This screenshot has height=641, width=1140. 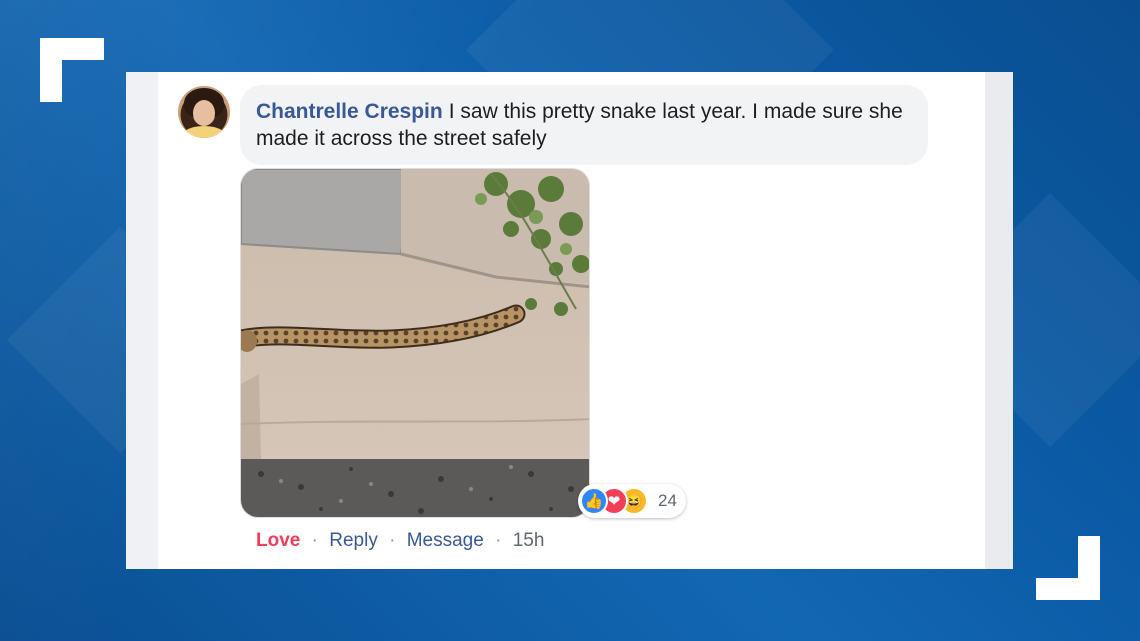 I want to click on reactions-summary: 👍 ❤ 😆 24, so click(x=632, y=501).